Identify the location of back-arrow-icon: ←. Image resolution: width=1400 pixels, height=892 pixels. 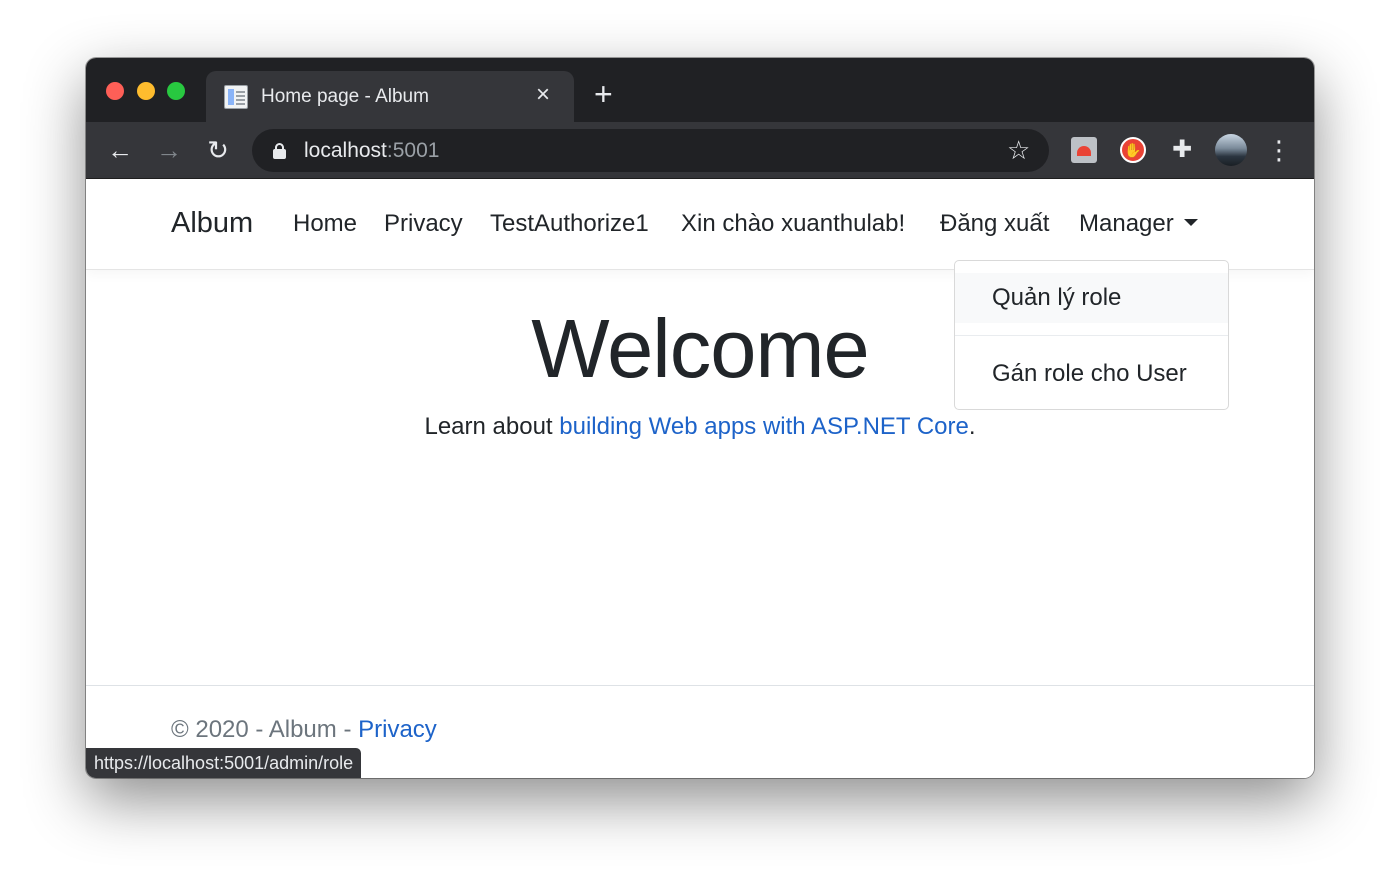
(120, 150).